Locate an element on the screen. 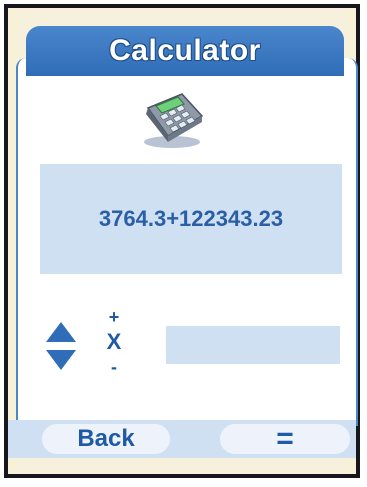 The height and width of the screenshot is (487, 367). calculator-icon is located at coordinates (174, 120).